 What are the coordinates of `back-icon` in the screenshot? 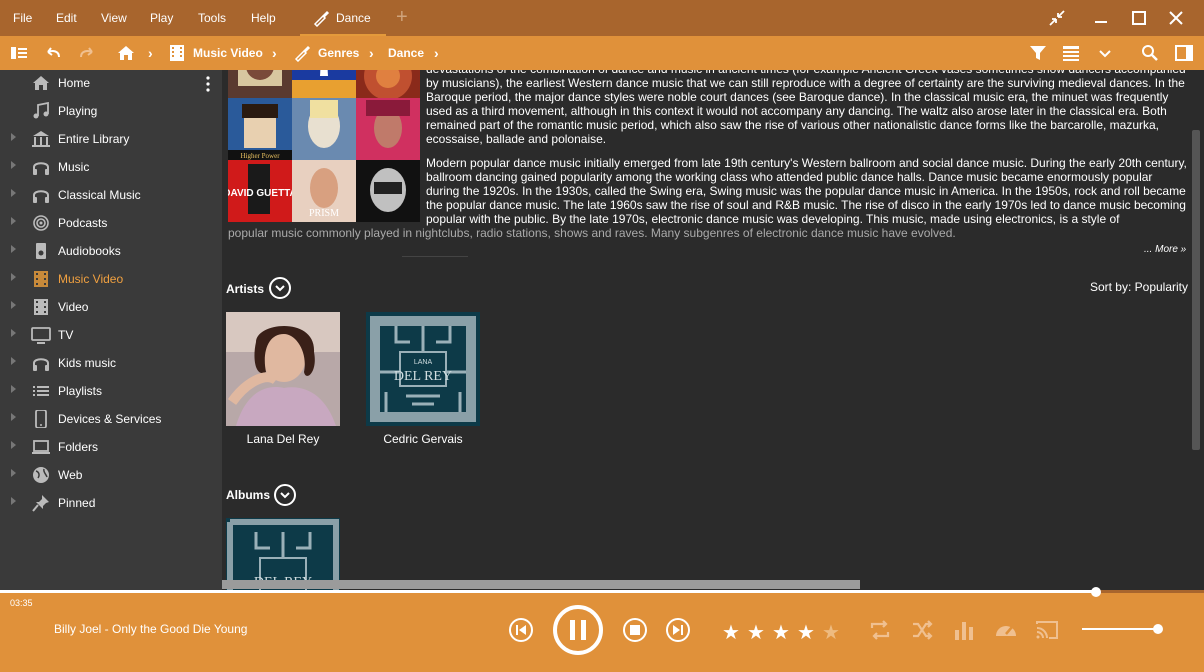 It's located at (53, 53).